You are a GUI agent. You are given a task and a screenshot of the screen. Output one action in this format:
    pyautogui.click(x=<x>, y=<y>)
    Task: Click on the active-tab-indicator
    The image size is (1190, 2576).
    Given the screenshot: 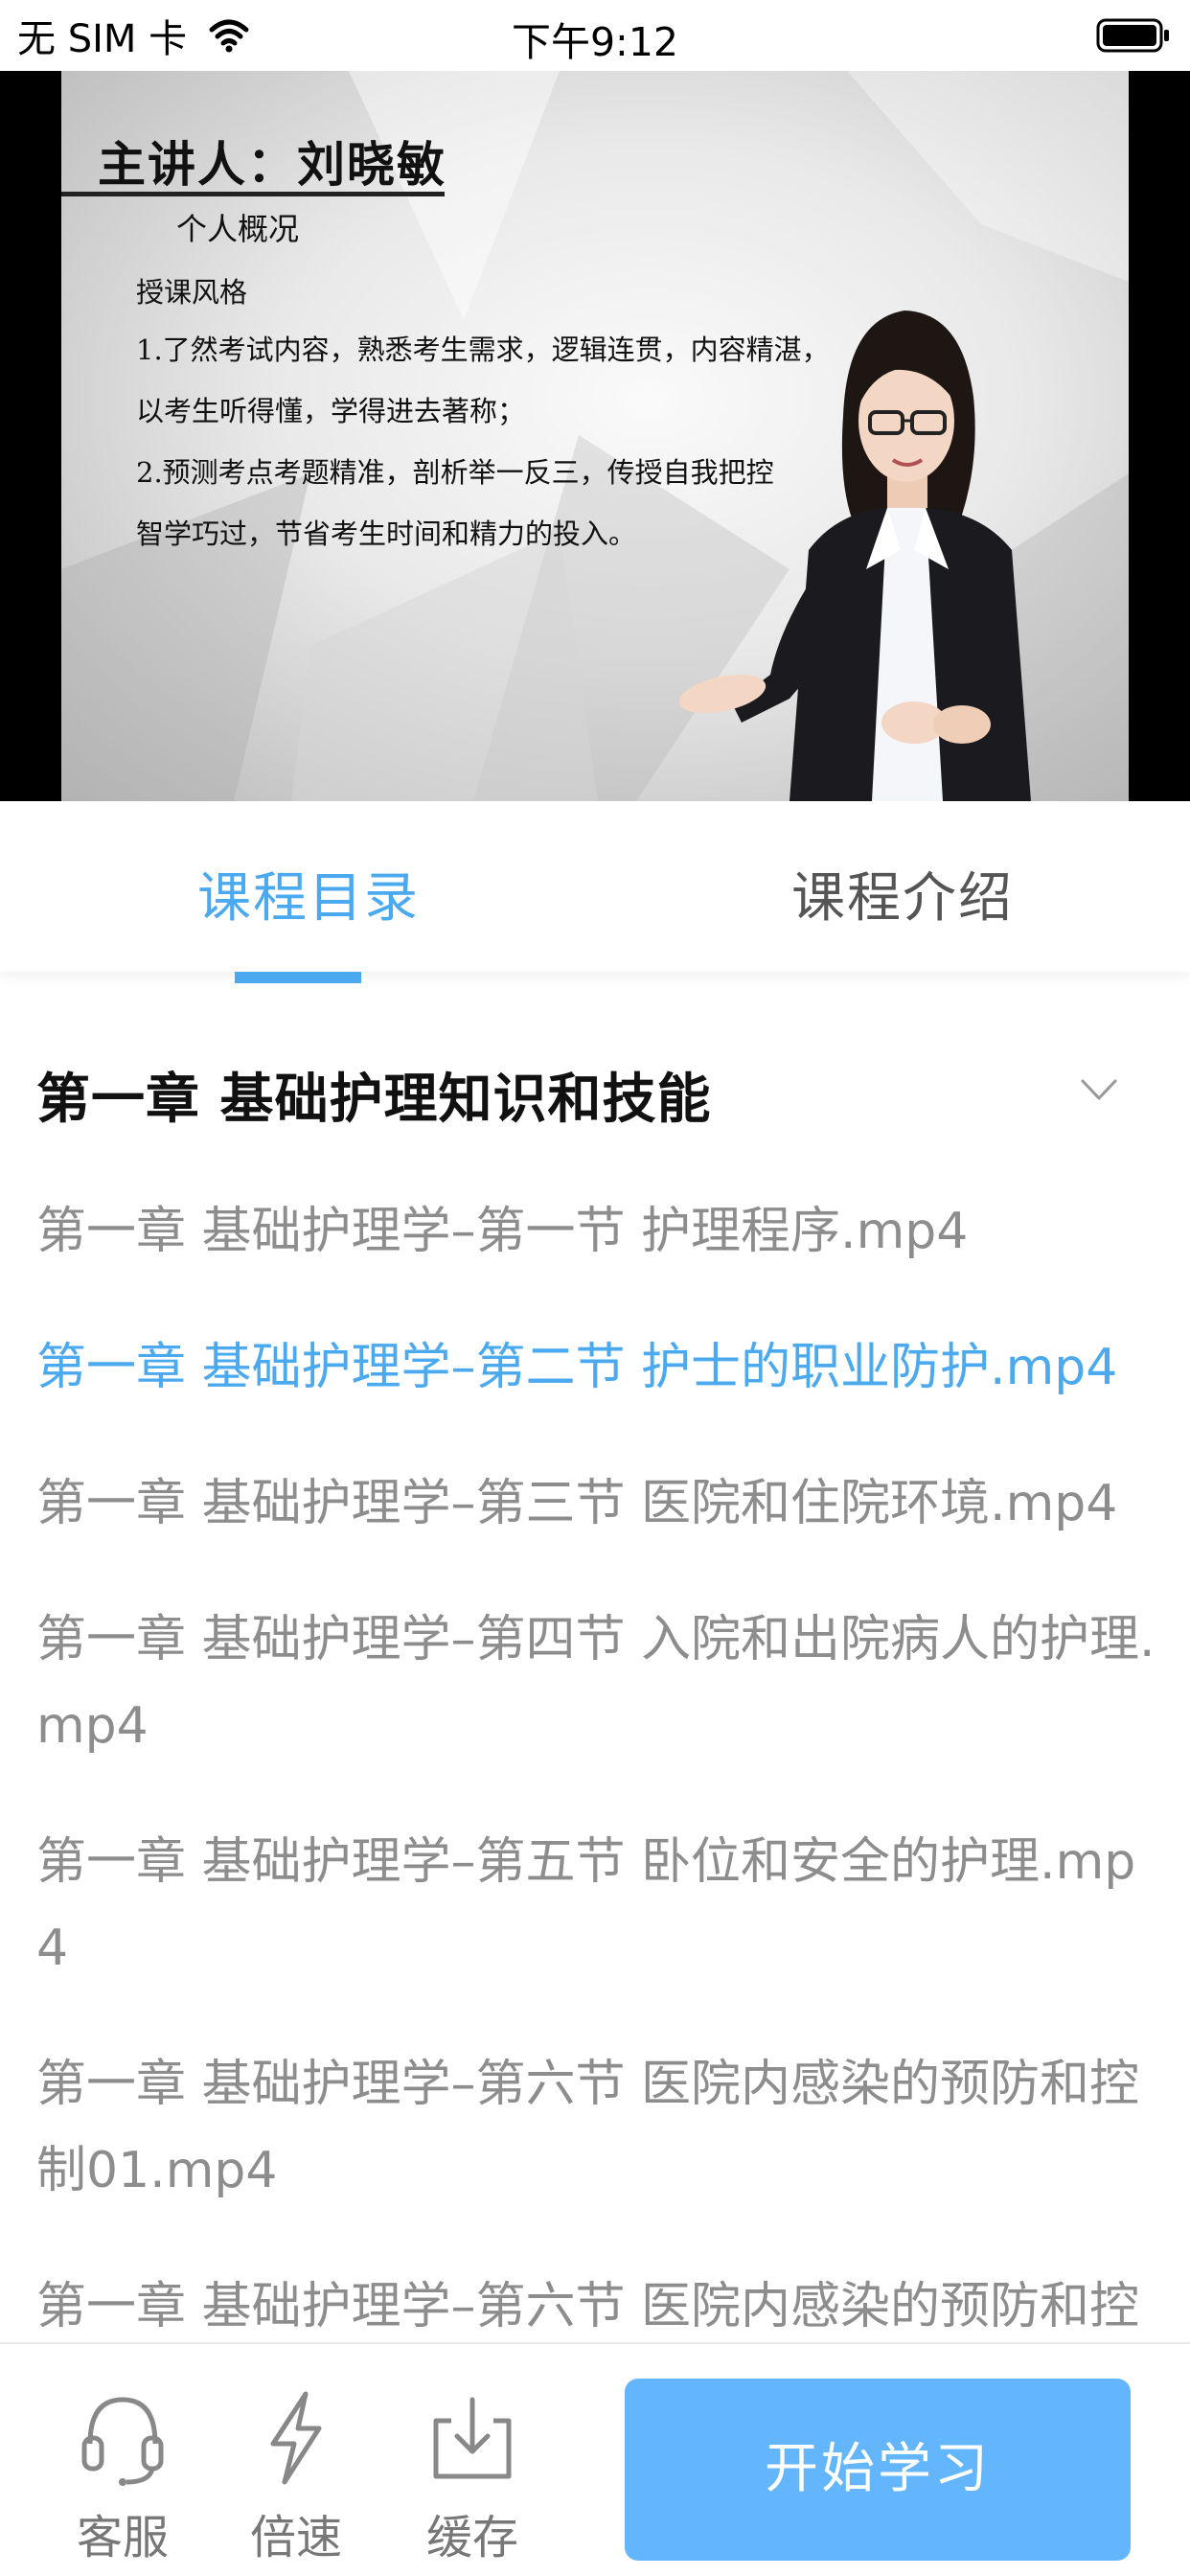 What is the action you would take?
    pyautogui.click(x=298, y=977)
    